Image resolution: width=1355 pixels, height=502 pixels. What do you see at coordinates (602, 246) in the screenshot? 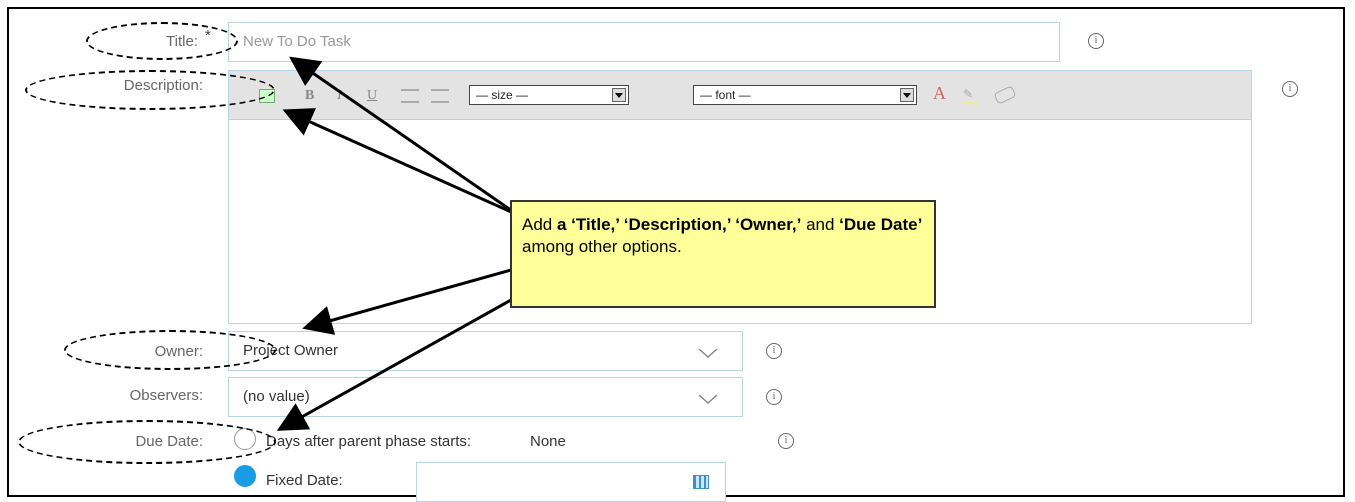
I see `callout-suffix: among other options.` at bounding box center [602, 246].